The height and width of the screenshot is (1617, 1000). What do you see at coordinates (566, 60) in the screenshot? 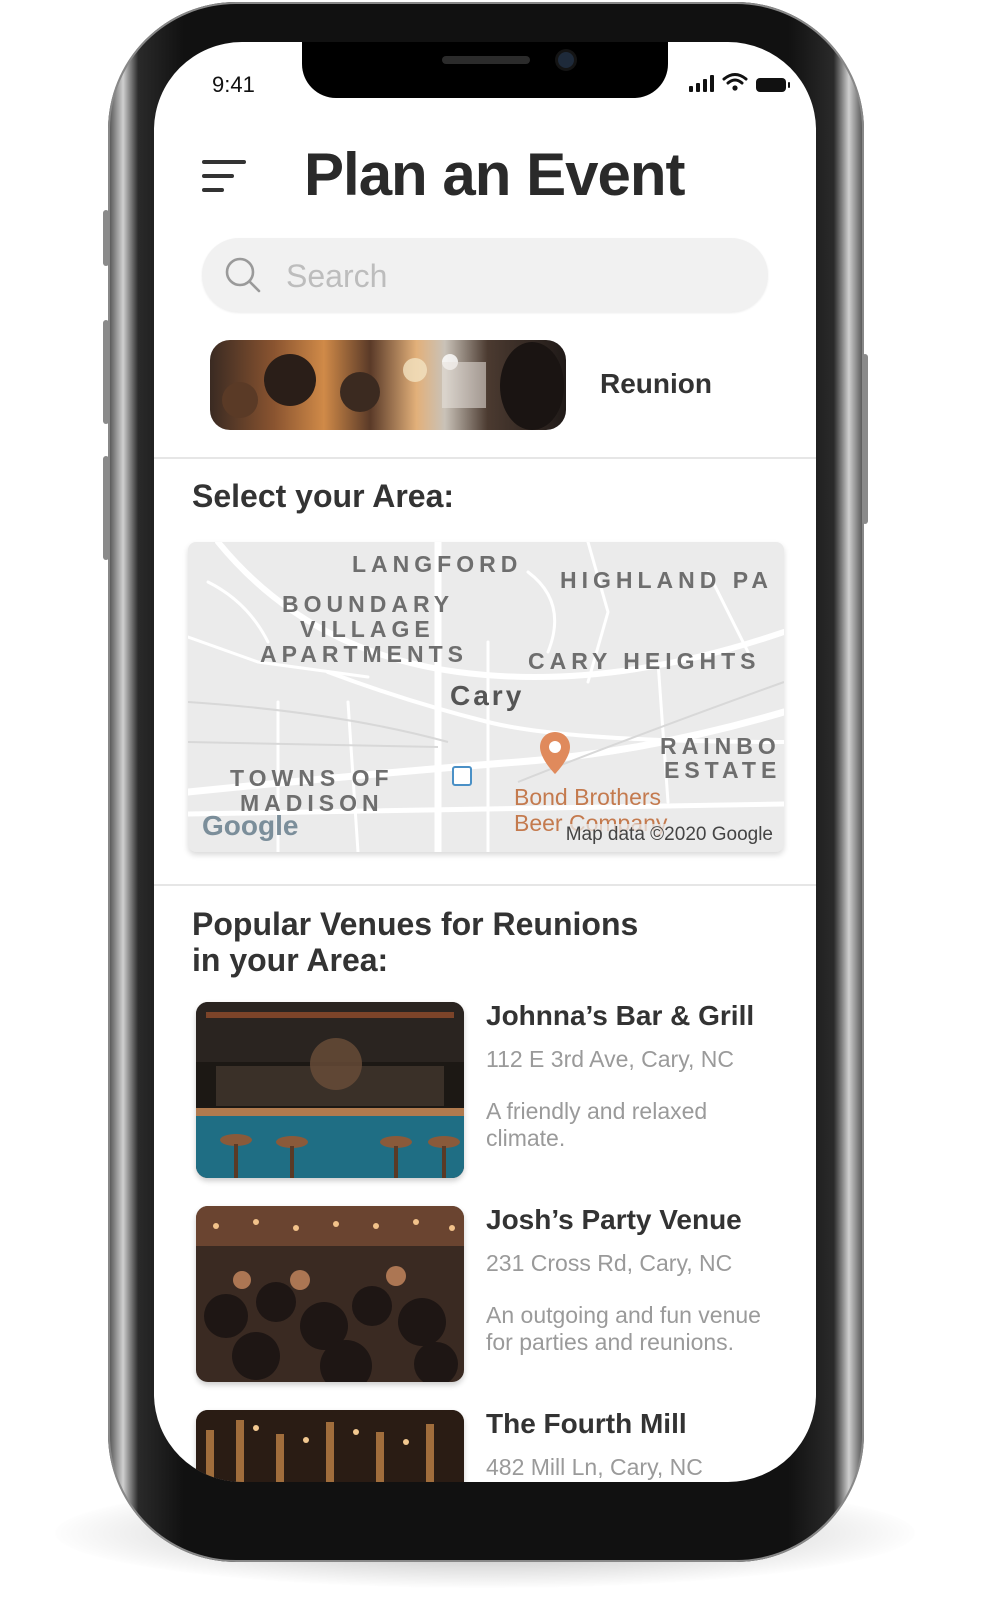
I see `front-camera` at bounding box center [566, 60].